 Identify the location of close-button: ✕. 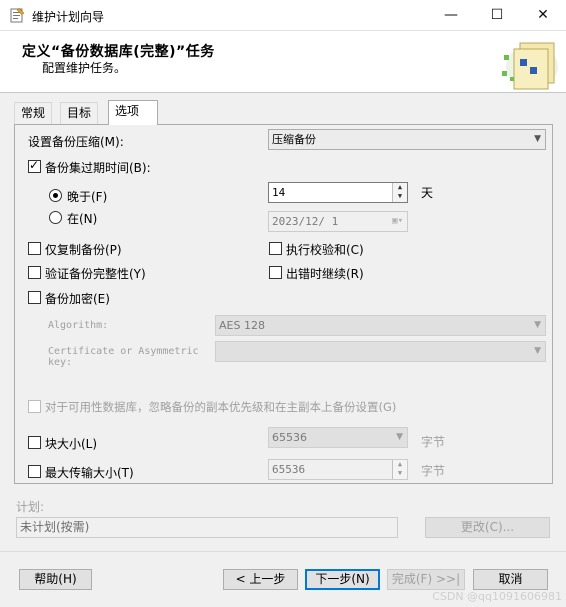
(543, 15).